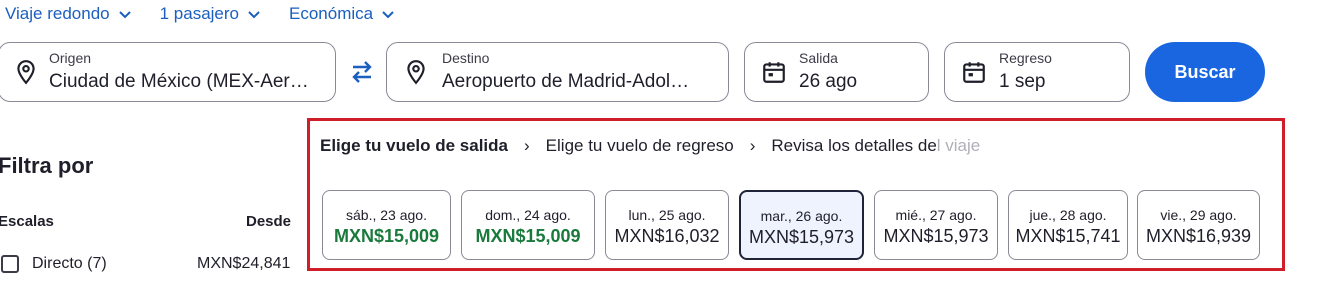 The height and width of the screenshot is (284, 1317). I want to click on card-date: lun., 25 ago., so click(667, 215).